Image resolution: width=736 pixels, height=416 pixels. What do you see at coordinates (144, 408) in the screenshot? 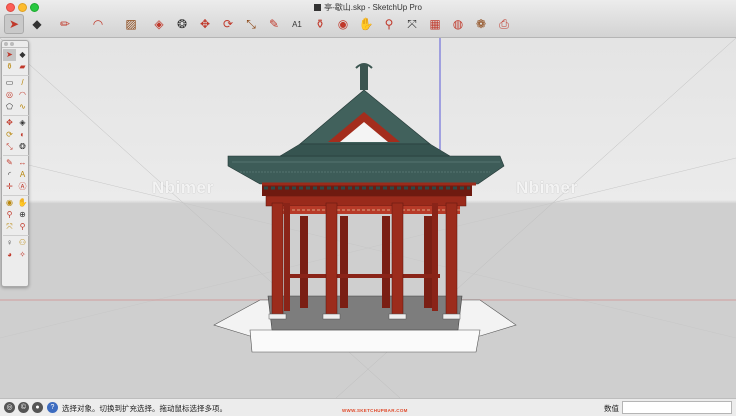
I see `status-hint-text: 选择对象。切换到扩充选择。拖动鼠标选择多项。` at bounding box center [144, 408].